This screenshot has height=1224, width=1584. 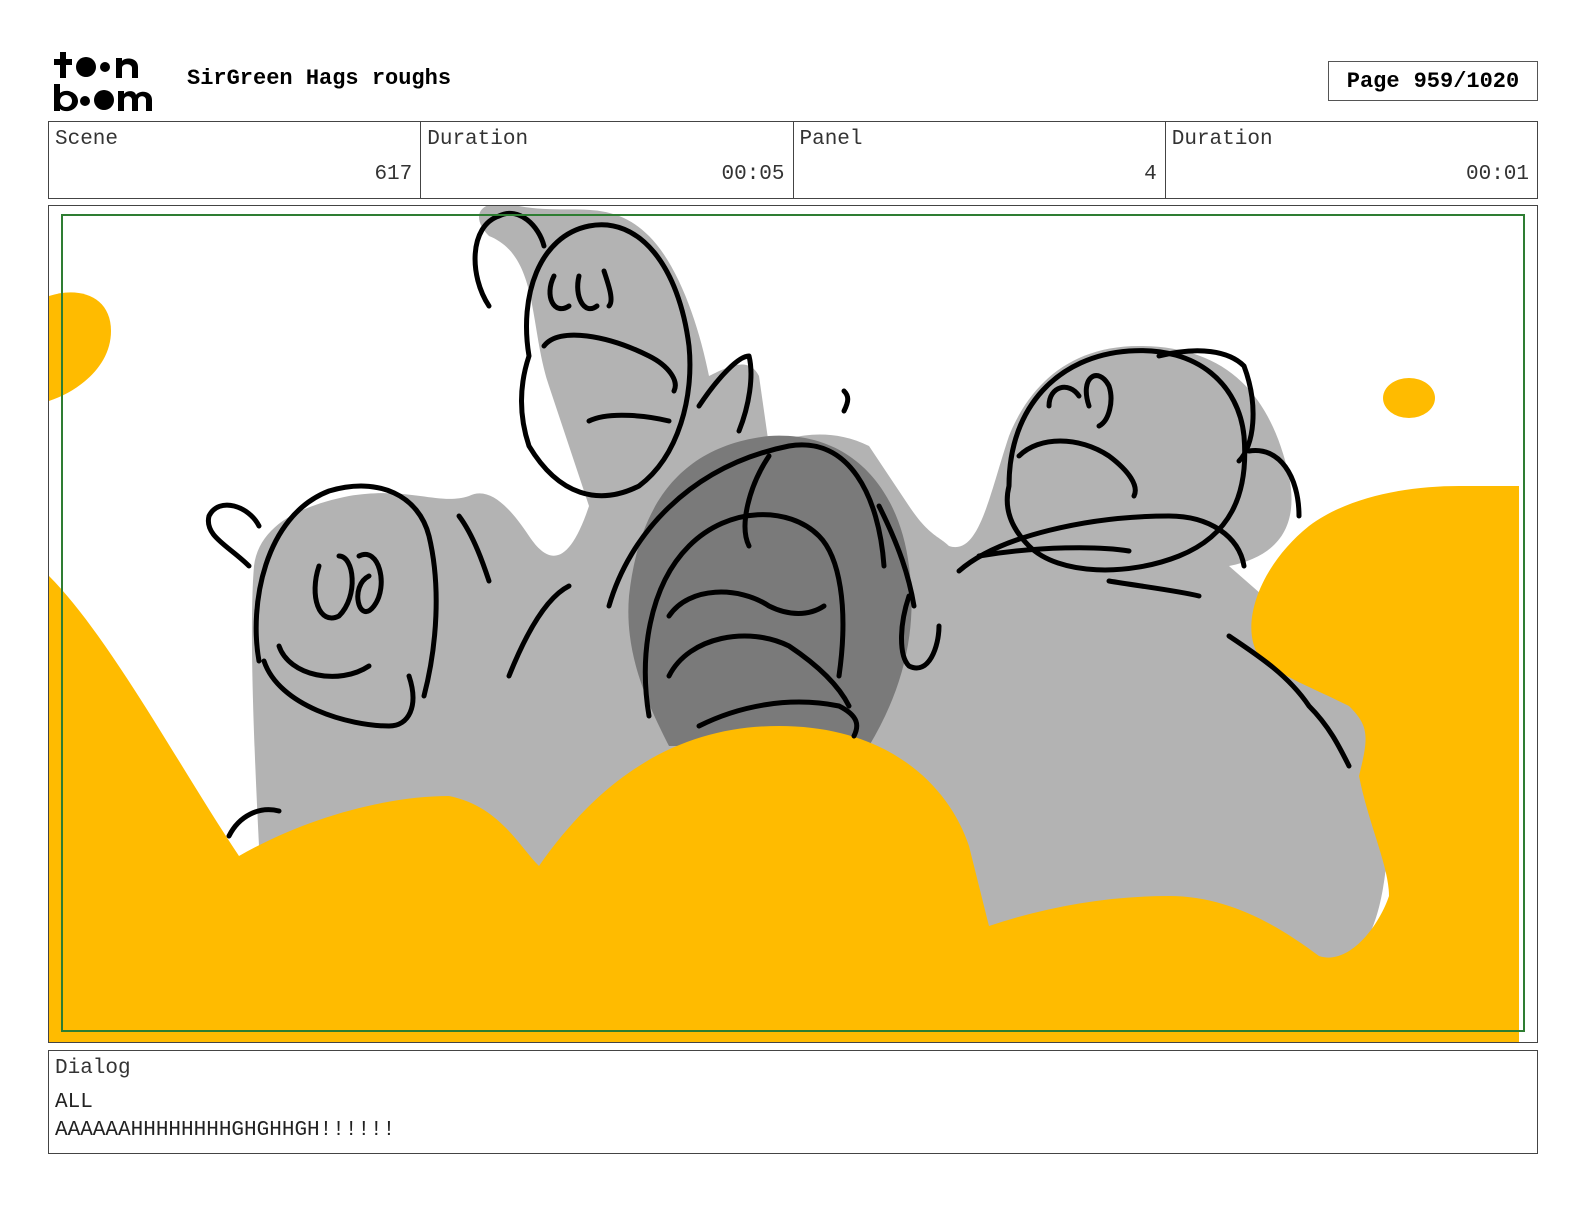 What do you see at coordinates (319, 78) in the screenshot?
I see `project-title: SirGreen Hags roughs` at bounding box center [319, 78].